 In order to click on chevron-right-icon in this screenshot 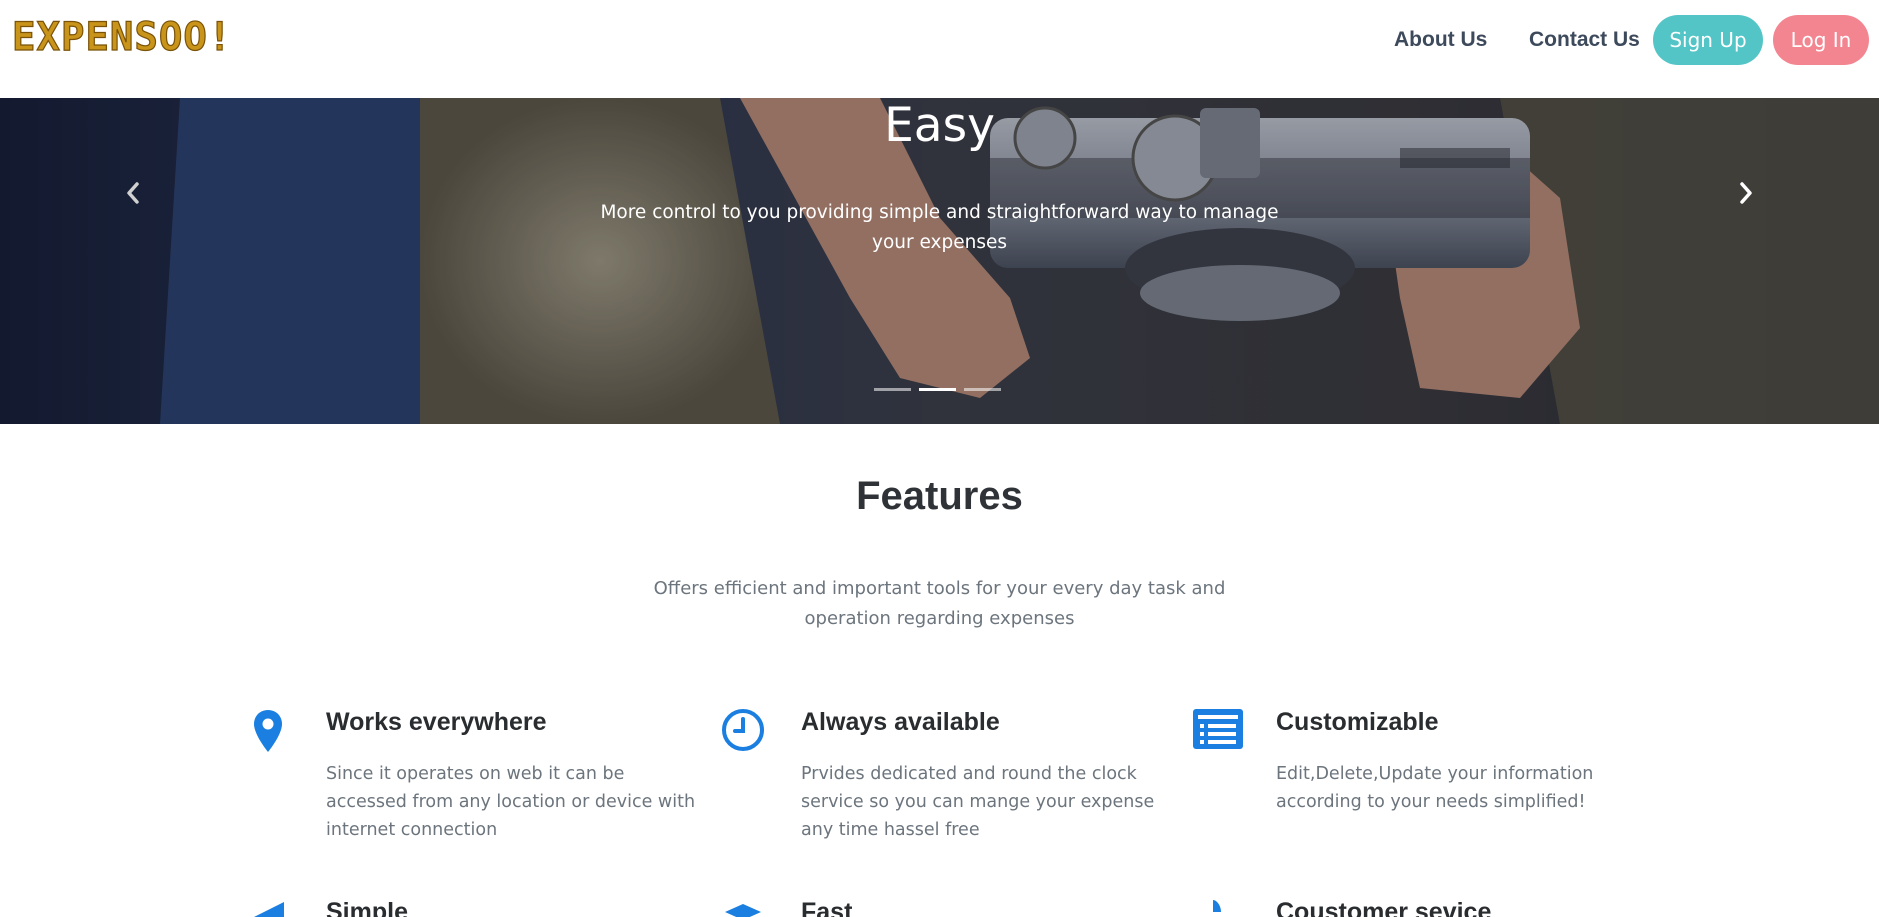, I will do `click(1746, 193)`.